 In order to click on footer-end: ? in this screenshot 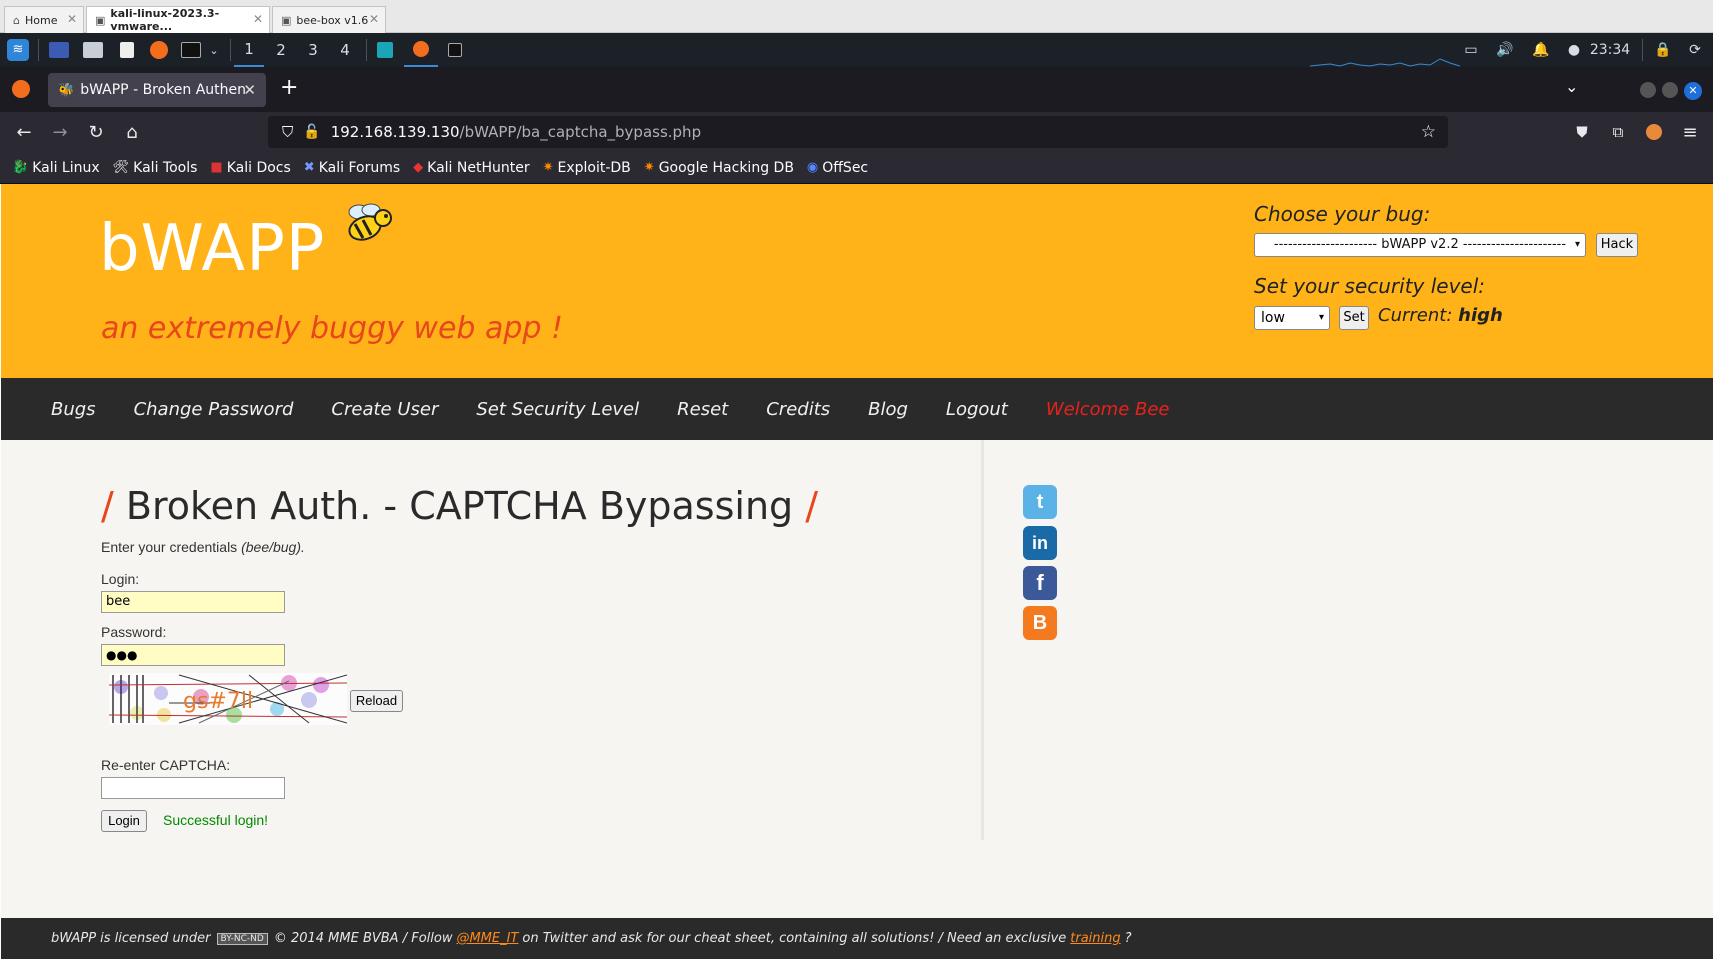, I will do `click(1128, 938)`.